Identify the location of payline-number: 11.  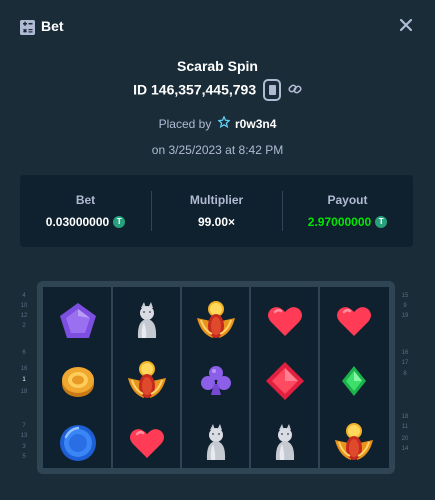
(405, 427).